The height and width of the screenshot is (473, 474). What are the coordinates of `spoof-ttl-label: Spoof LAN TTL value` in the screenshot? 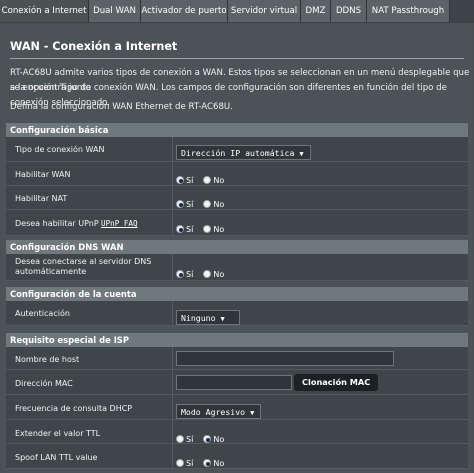 It's located at (56, 457).